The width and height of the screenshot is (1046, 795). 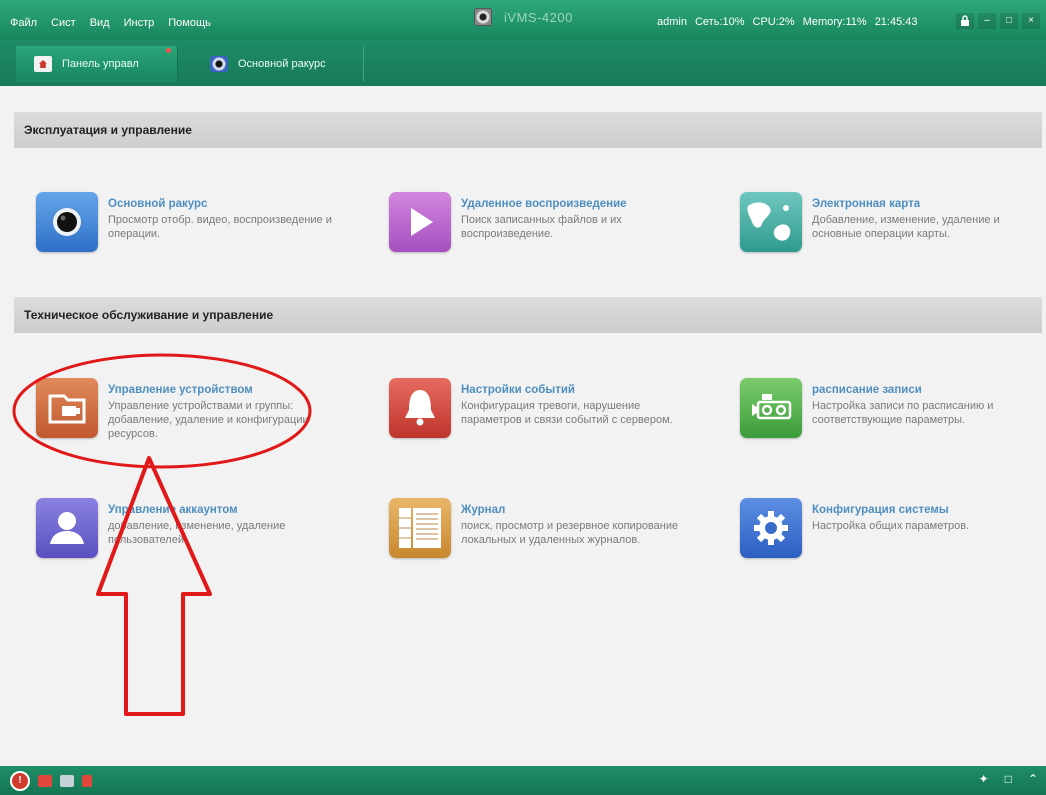 I want to click on bell-icon, so click(x=420, y=408).